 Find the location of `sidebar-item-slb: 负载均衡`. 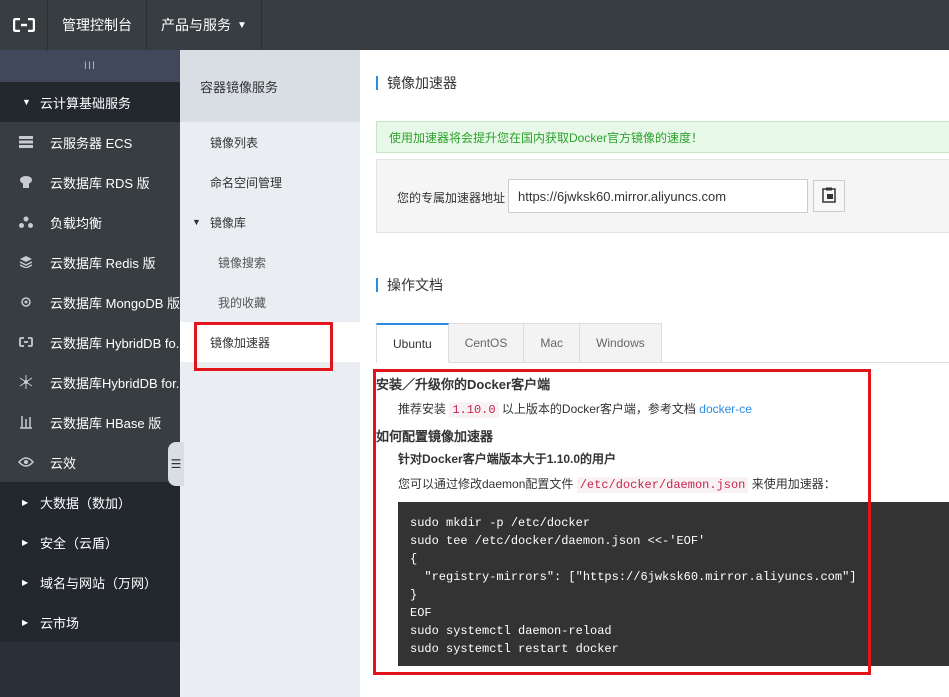

sidebar-item-slb: 负载均衡 is located at coordinates (90, 222).